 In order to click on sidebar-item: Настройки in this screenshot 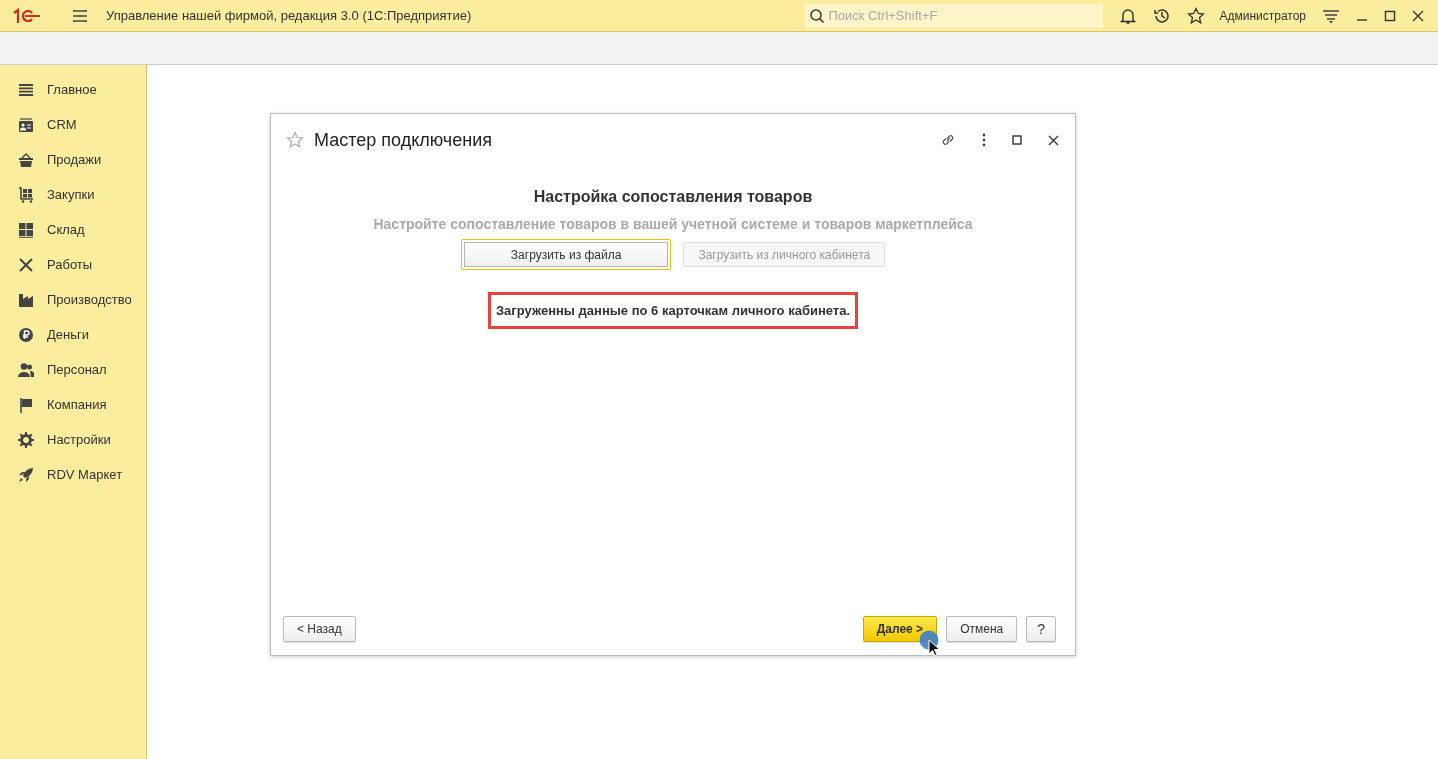, I will do `click(73, 439)`.